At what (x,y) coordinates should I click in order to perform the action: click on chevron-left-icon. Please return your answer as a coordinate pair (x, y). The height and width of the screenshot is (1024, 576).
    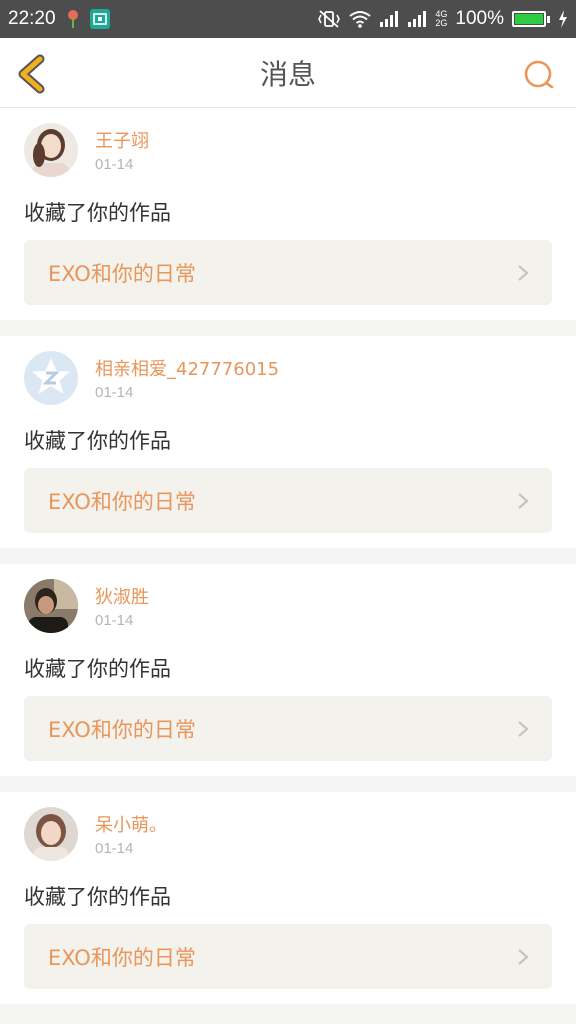
    Looking at the image, I should click on (31, 74).